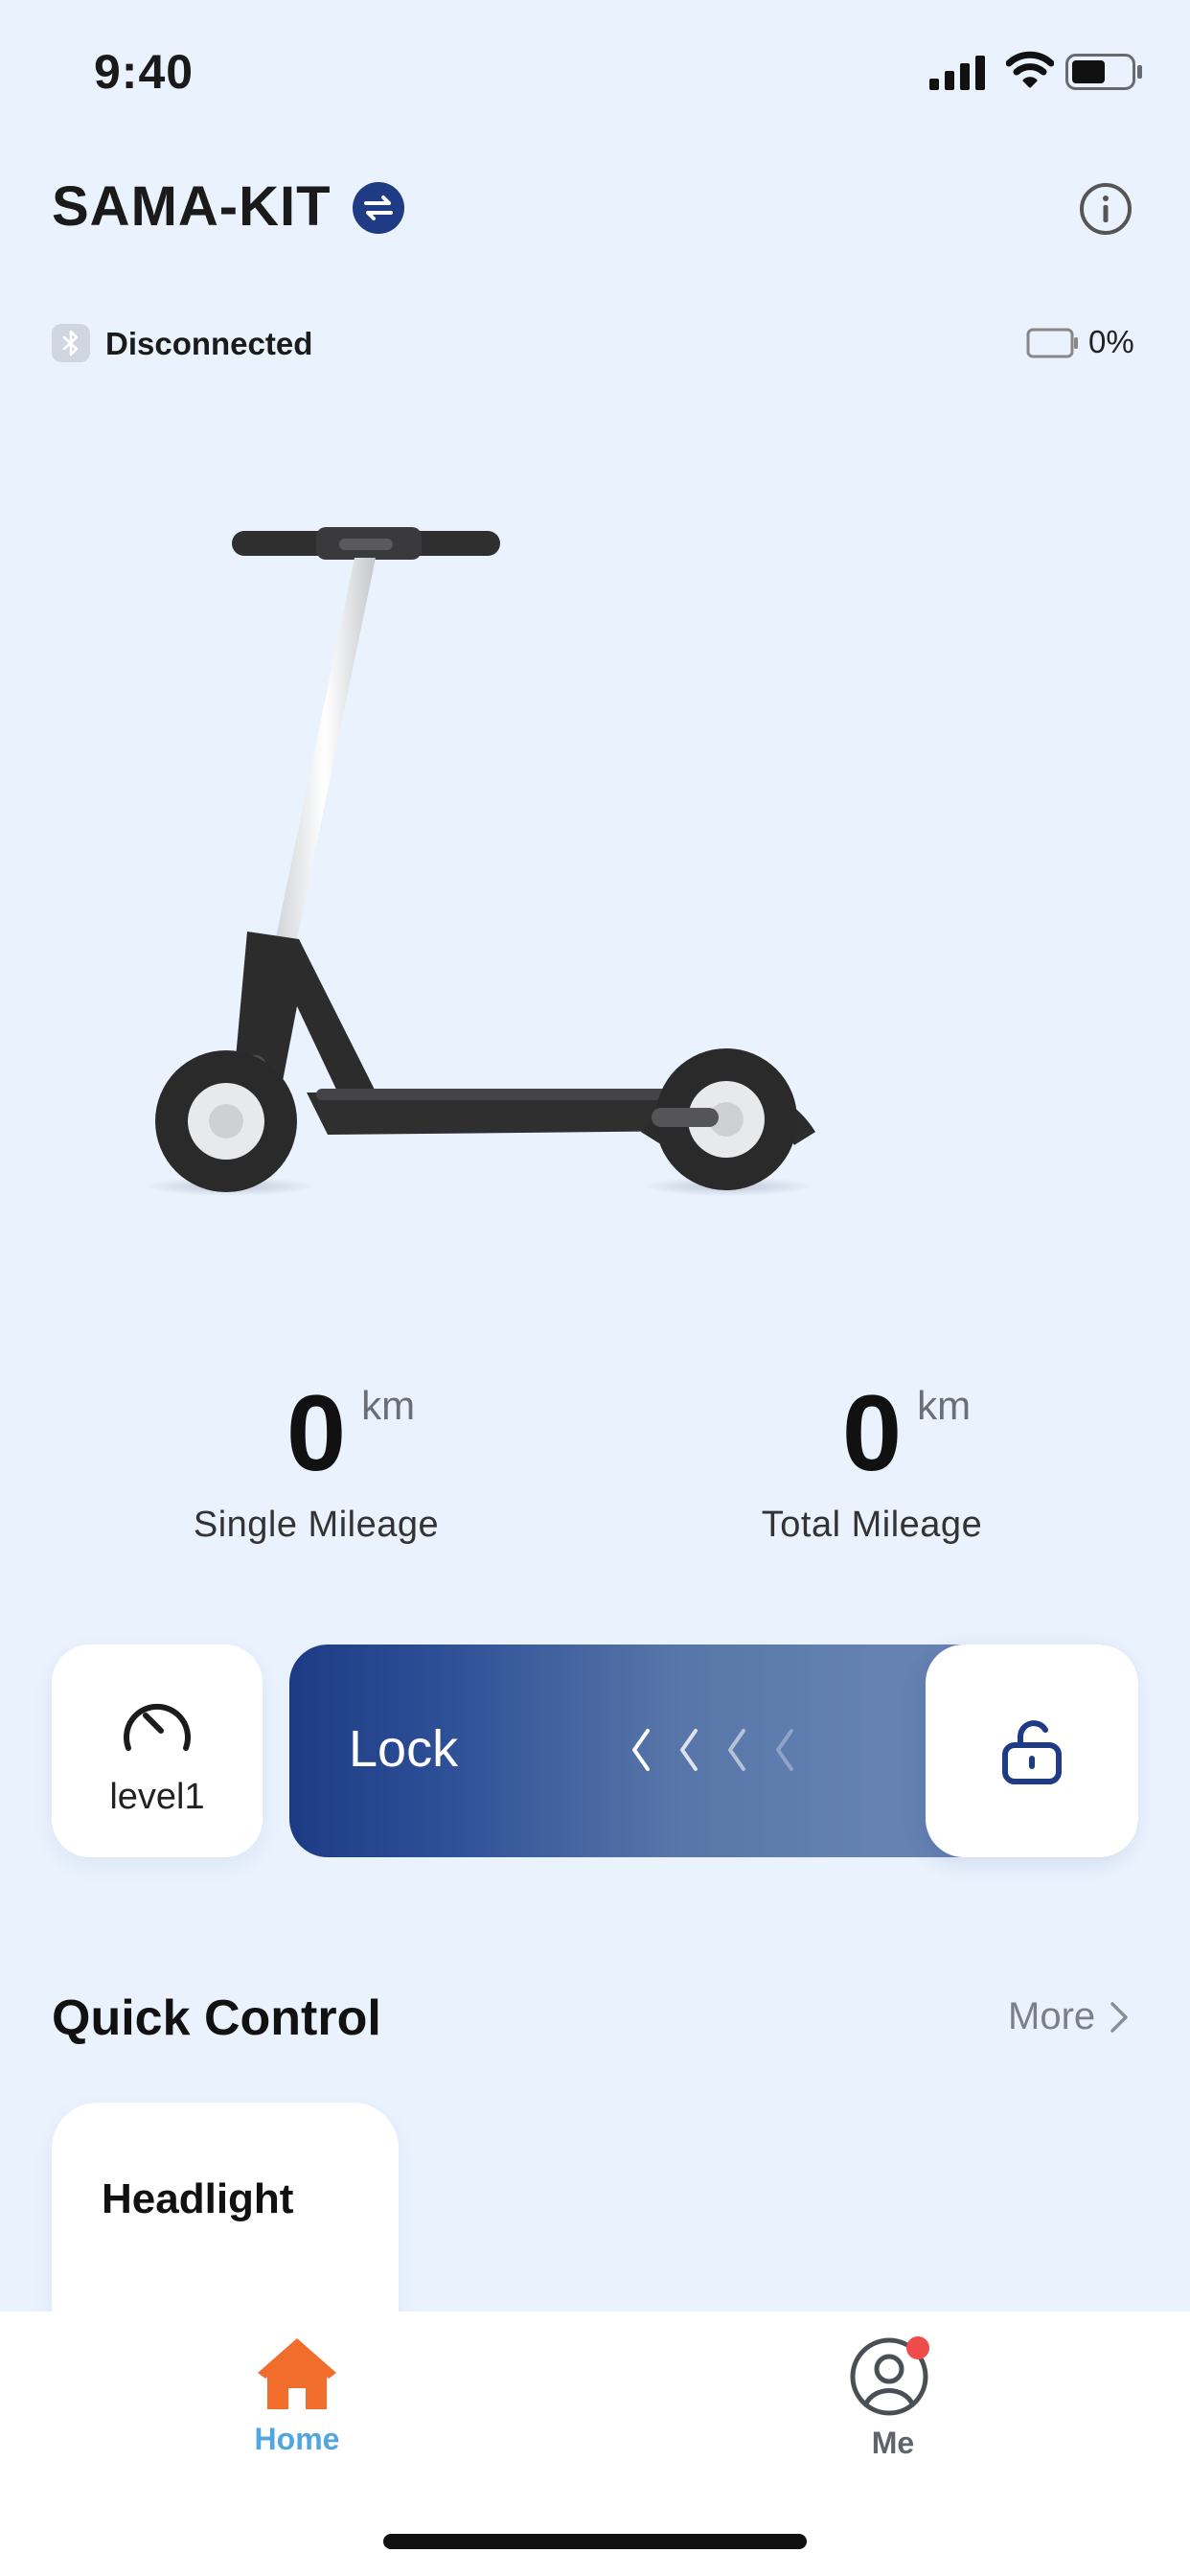 This screenshot has width=1190, height=2576. I want to click on single-mileage-label: Single Mileage, so click(317, 1525).